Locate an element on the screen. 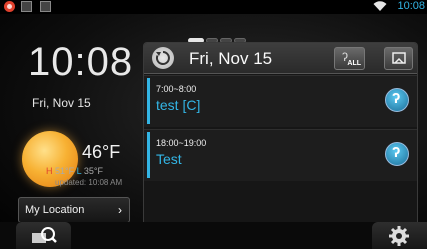 This screenshot has height=249, width=427. my-location-label: My Location is located at coordinates (55, 210).